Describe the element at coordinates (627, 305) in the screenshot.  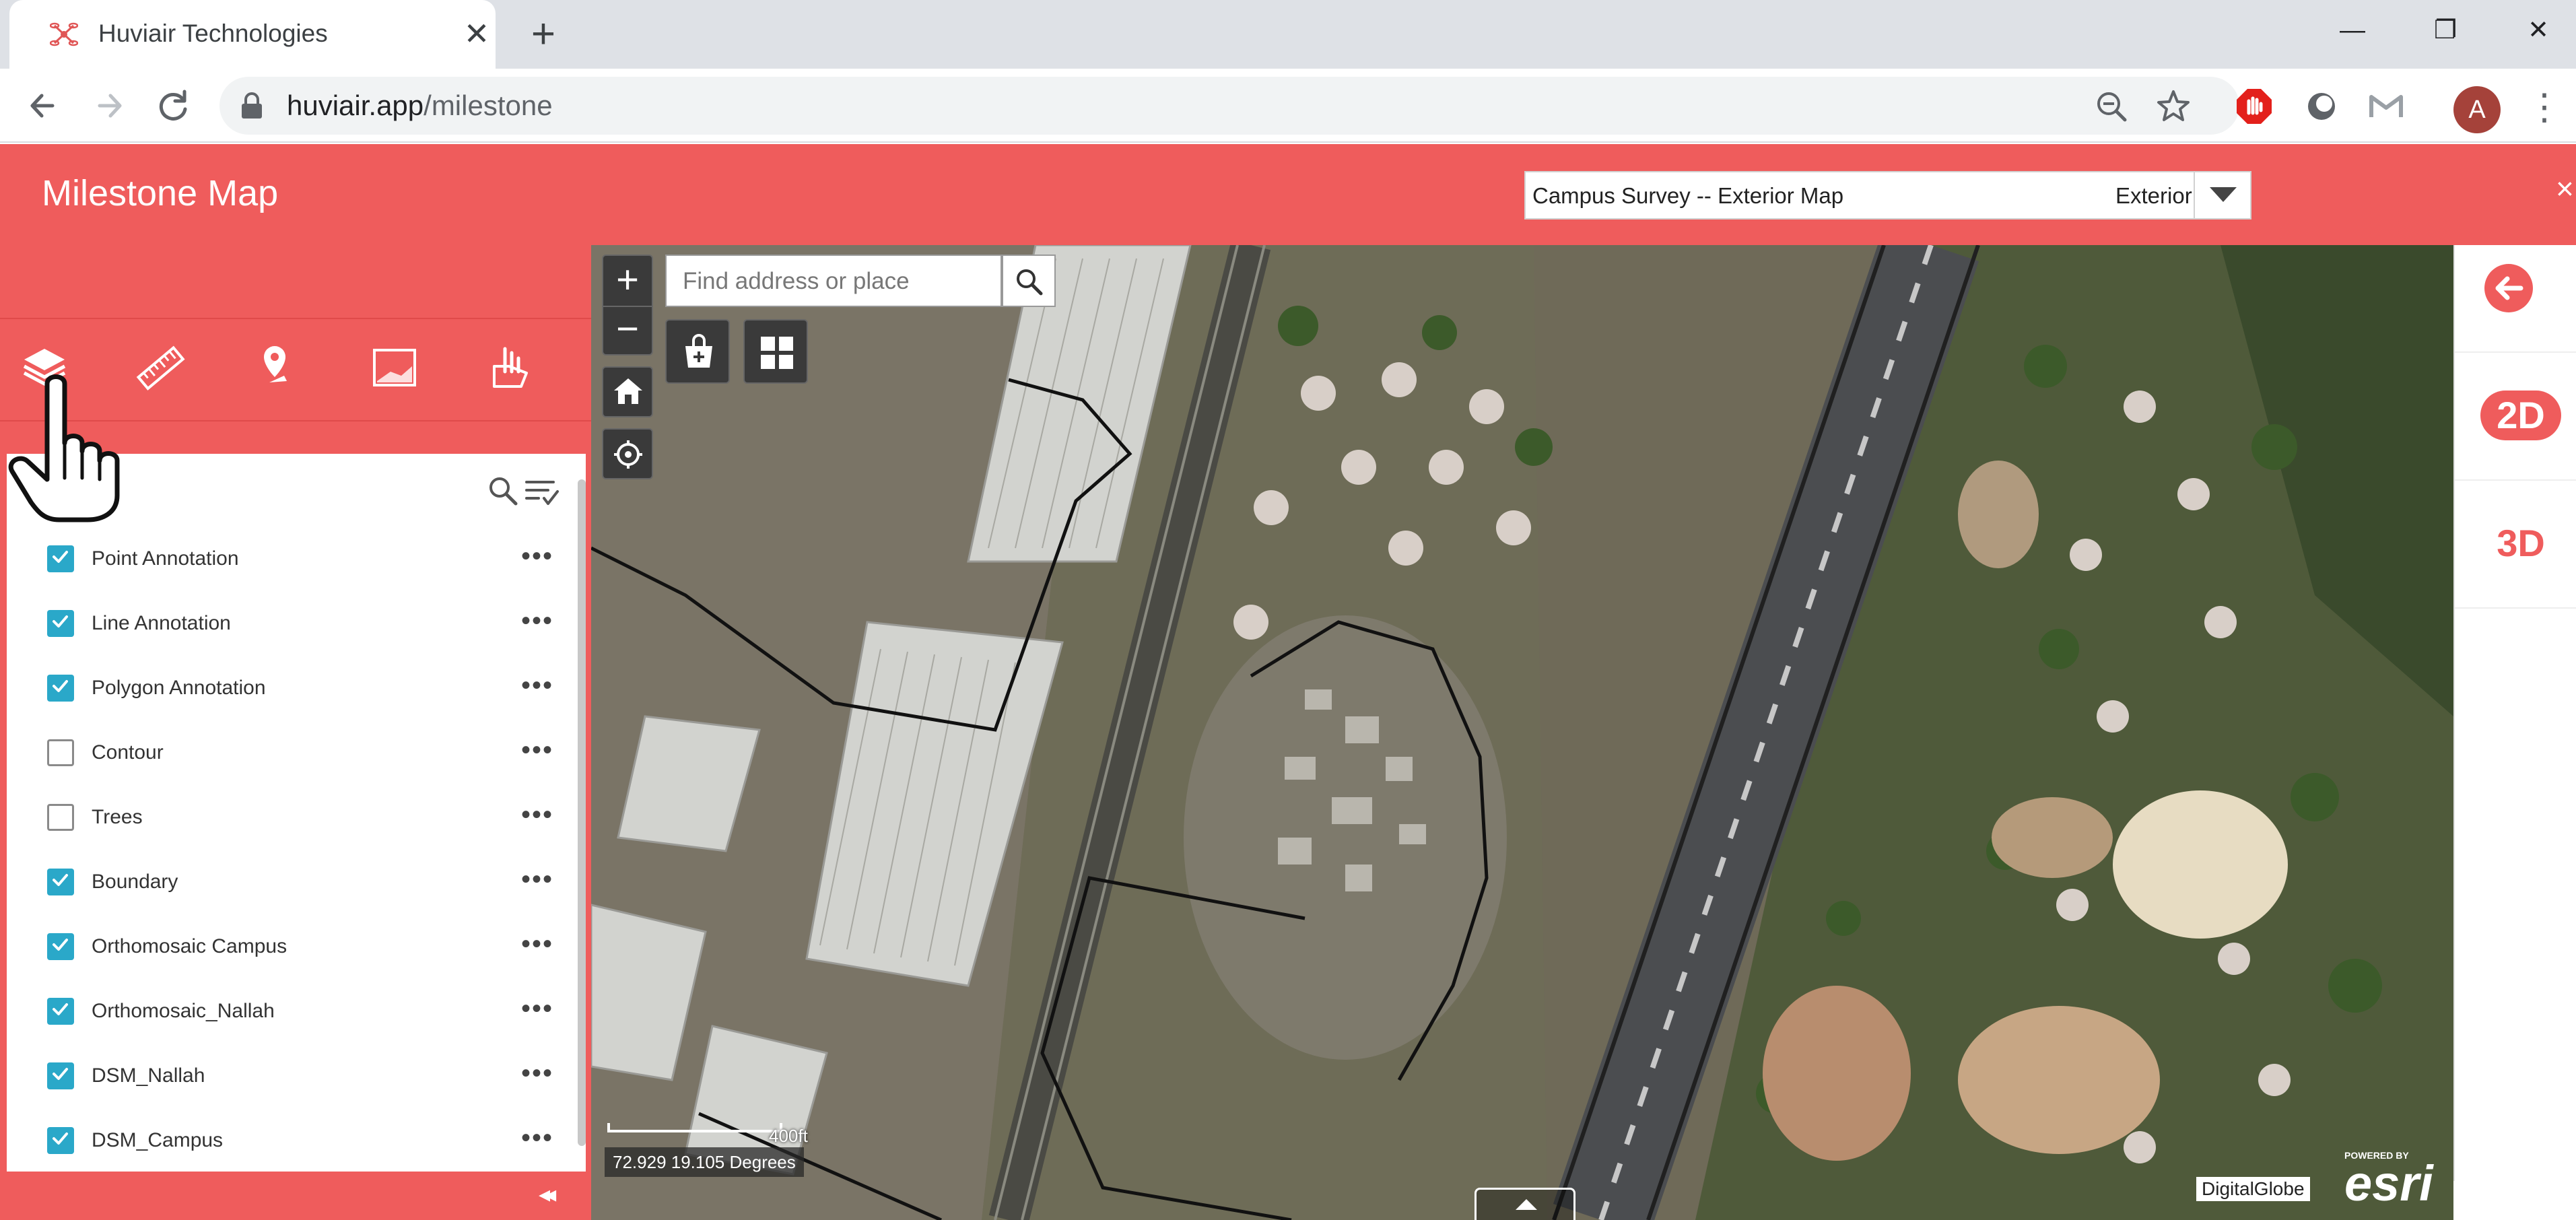
I see `zoom-controls: + −` at that location.